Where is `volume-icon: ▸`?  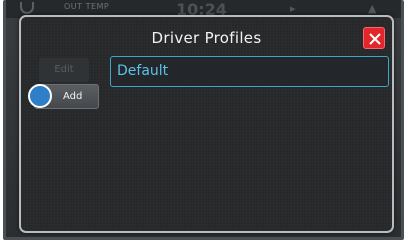 volume-icon: ▸ is located at coordinates (293, 8).